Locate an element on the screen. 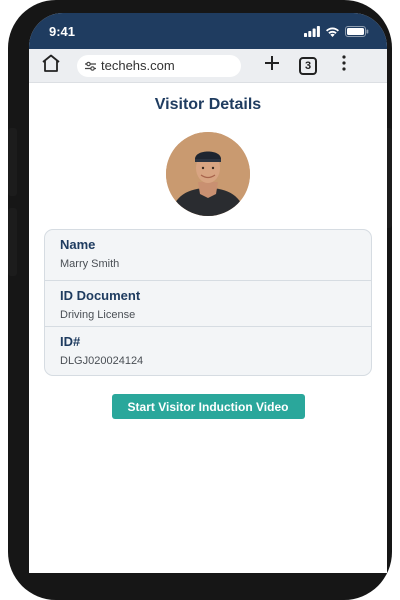  address-url: techehs.com is located at coordinates (138, 65).